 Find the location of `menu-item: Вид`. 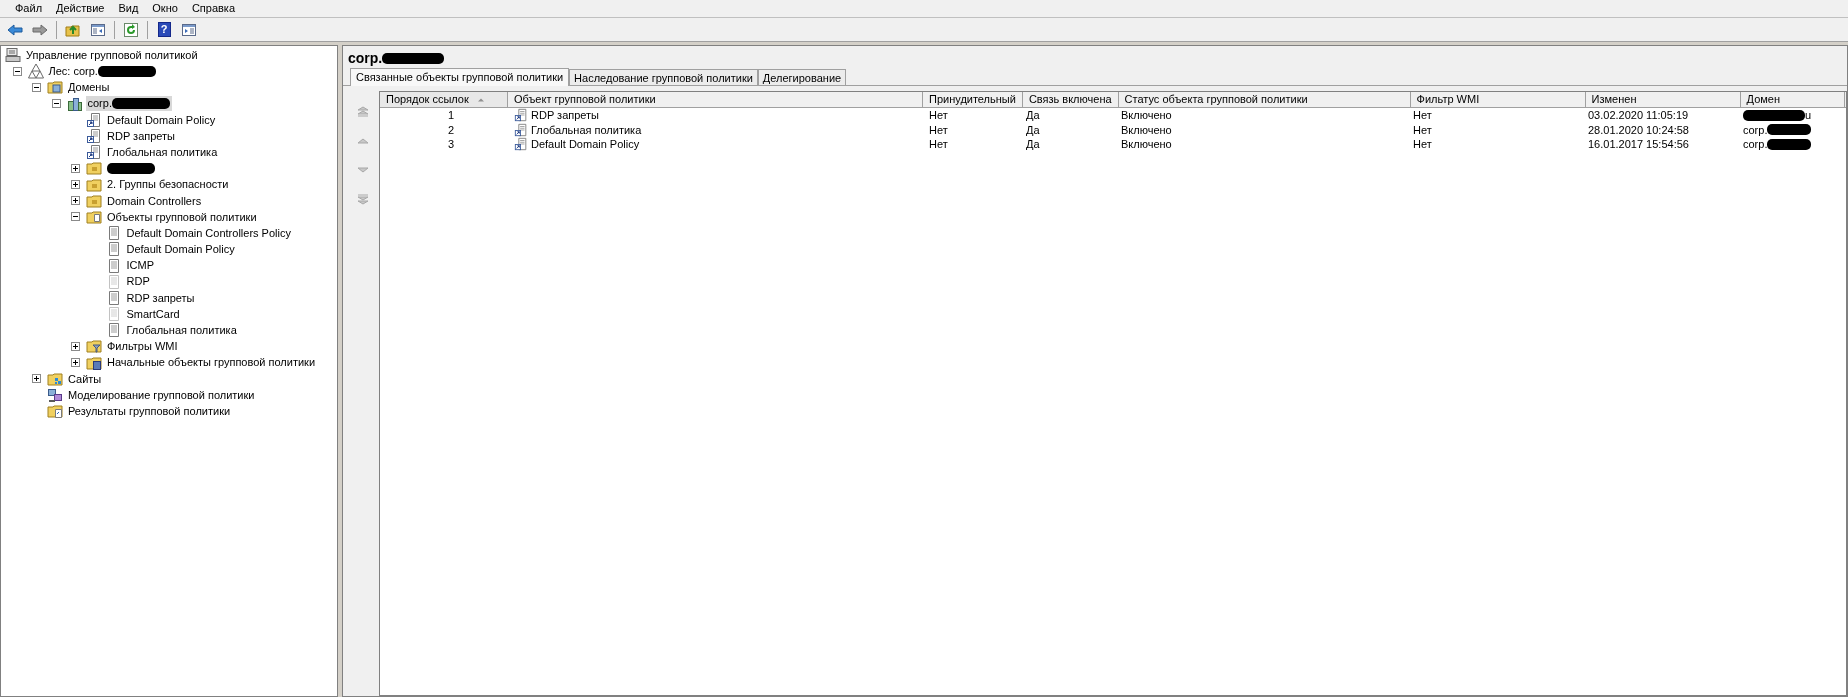

menu-item: Вид is located at coordinates (128, 8).